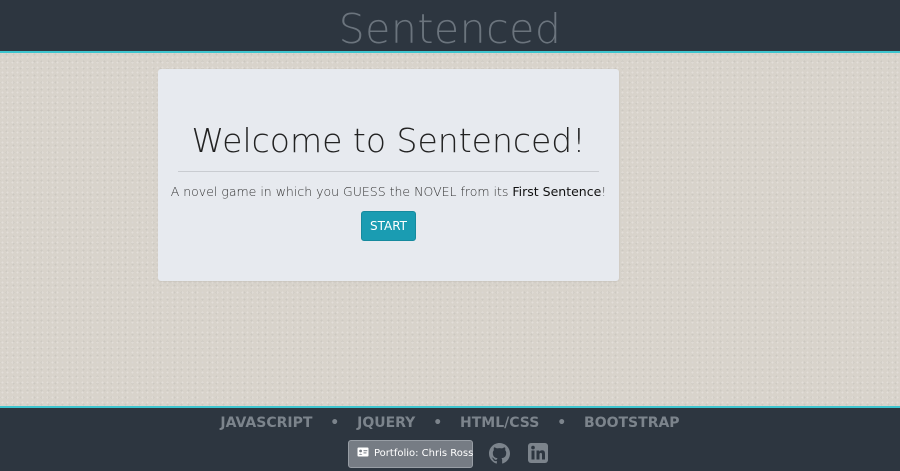 This screenshot has width=900, height=471. Describe the element at coordinates (538, 453) in the screenshot. I see `linkedin-icon` at that location.